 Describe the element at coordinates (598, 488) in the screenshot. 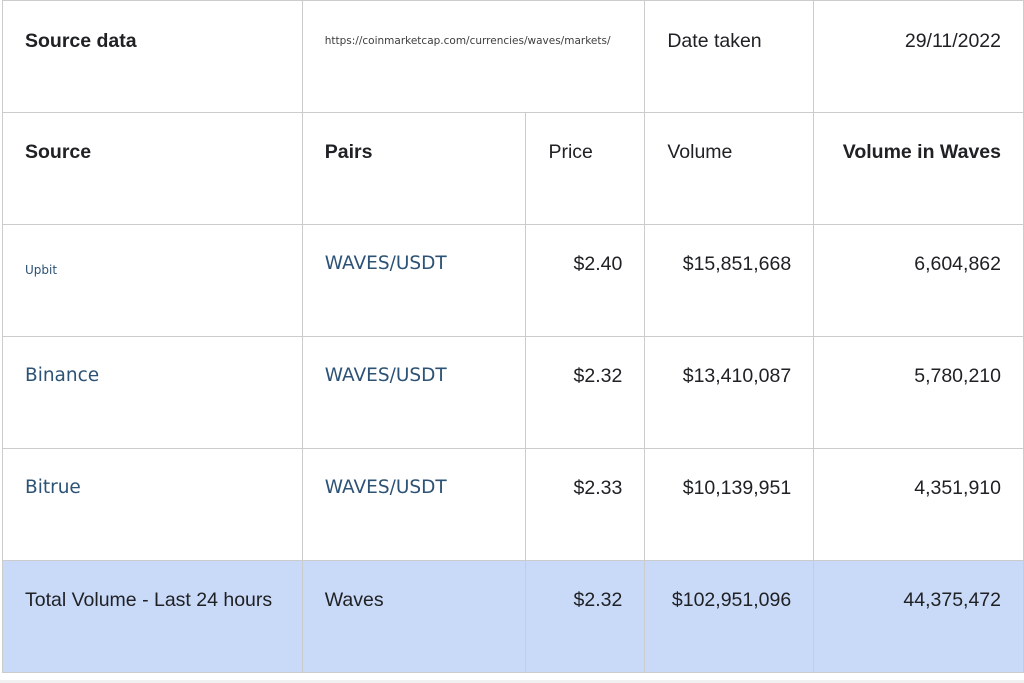

I see `row-price: $2.33` at that location.